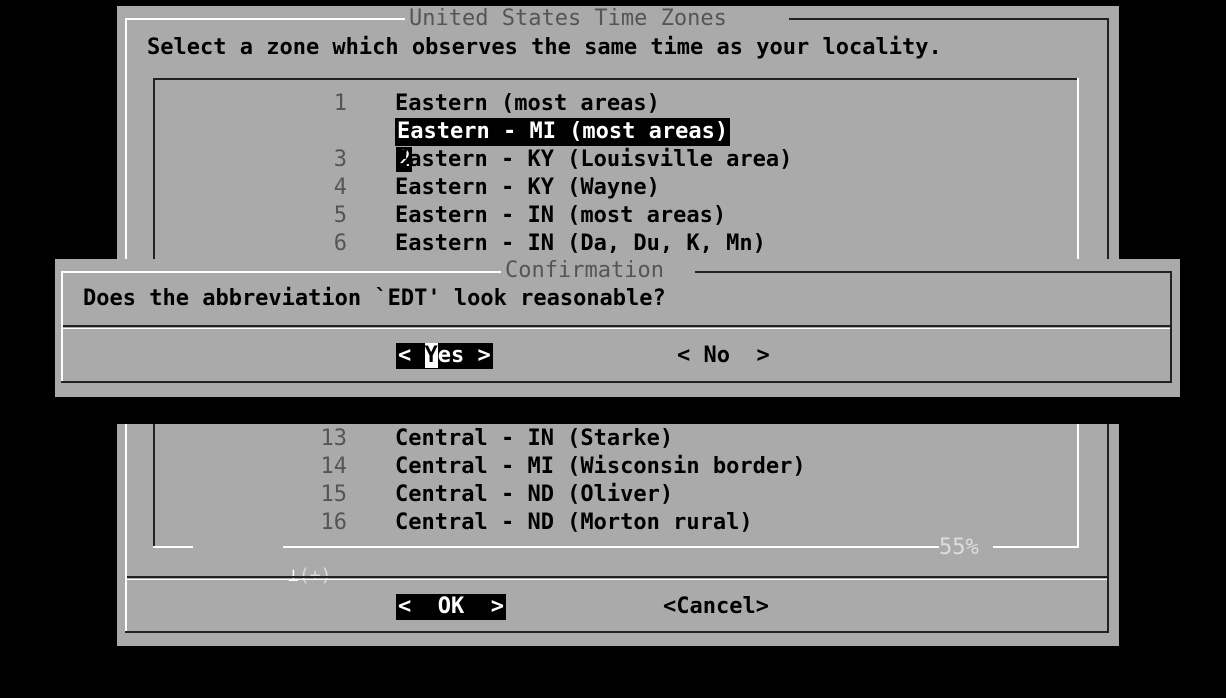 Image resolution: width=1226 pixels, height=698 pixels. I want to click on main-dialog-border-top-left, so click(265, 19).